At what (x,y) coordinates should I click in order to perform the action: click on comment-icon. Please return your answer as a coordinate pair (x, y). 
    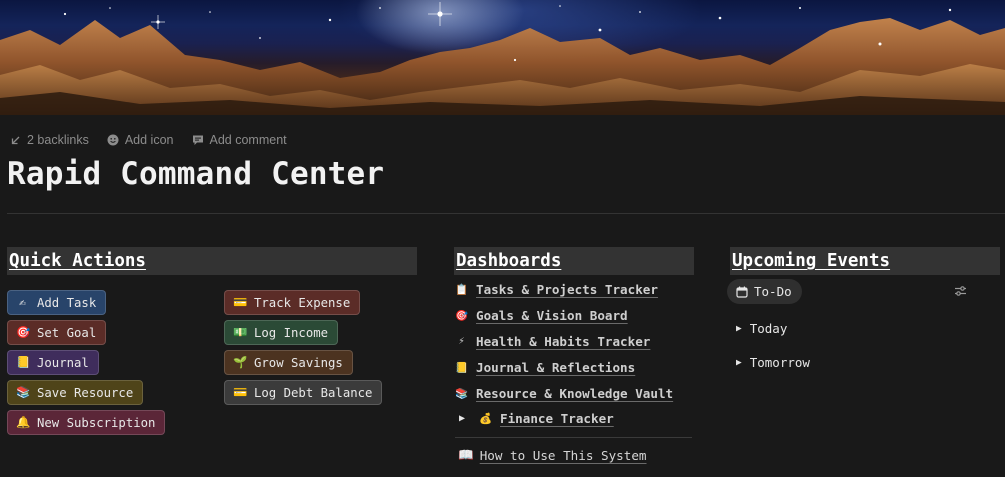
    Looking at the image, I should click on (197, 140).